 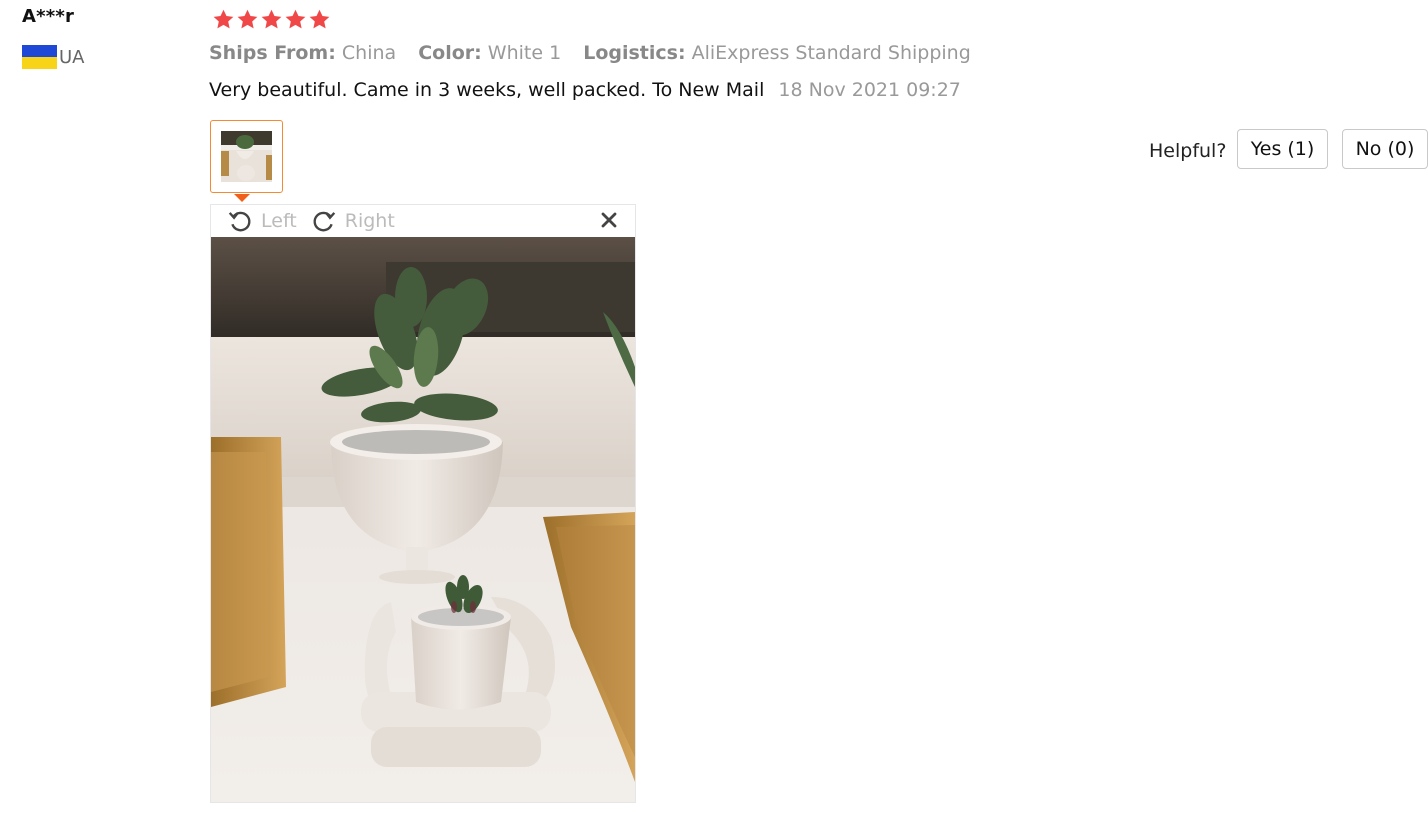 What do you see at coordinates (524, 53) in the screenshot?
I see `color-value: White 1` at bounding box center [524, 53].